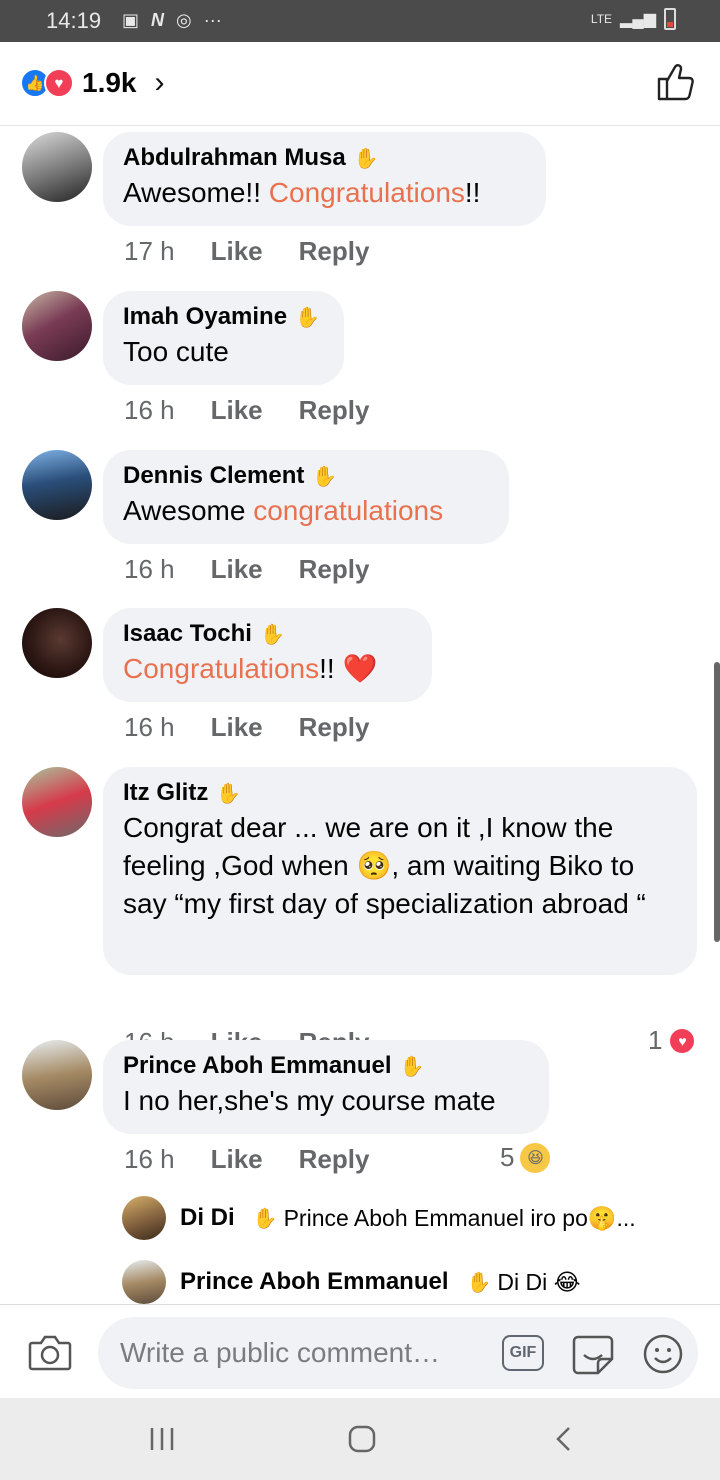 This screenshot has height=1480, width=720. Describe the element at coordinates (374, 865) in the screenshot. I see `pleading-face-emoji: 🥺` at that location.